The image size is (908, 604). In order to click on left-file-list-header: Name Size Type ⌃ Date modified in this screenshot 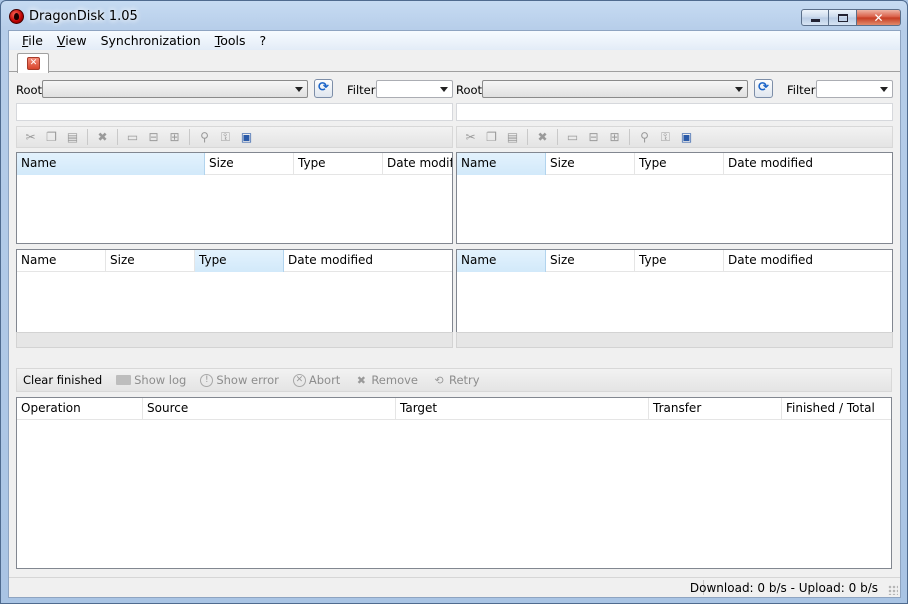, I will do `click(234, 261)`.